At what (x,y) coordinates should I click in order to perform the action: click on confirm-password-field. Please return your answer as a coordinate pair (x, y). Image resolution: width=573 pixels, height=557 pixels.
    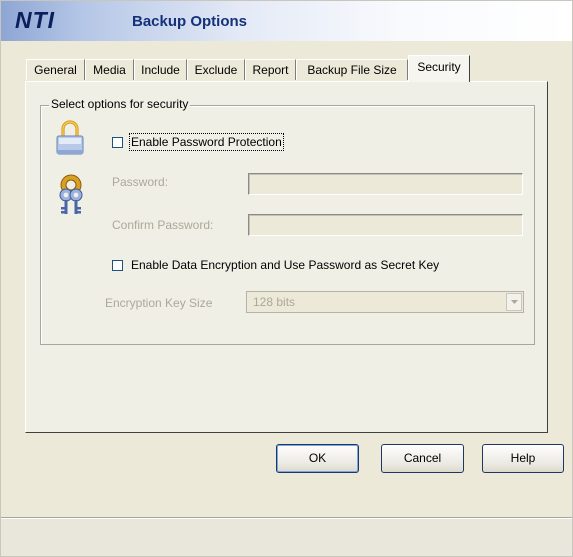
    Looking at the image, I should click on (385, 225).